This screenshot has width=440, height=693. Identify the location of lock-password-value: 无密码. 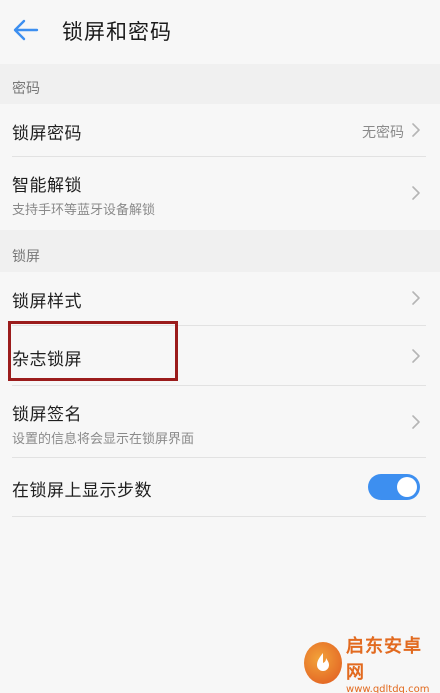
(383, 133).